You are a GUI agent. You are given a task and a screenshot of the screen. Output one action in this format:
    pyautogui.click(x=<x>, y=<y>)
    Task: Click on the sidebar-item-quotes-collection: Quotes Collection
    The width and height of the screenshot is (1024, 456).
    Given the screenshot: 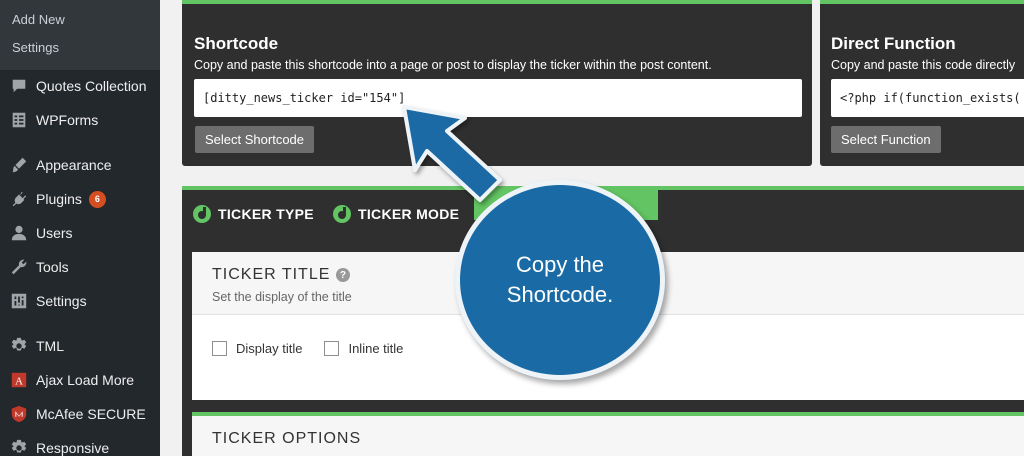 What is the action you would take?
    pyautogui.click(x=80, y=86)
    